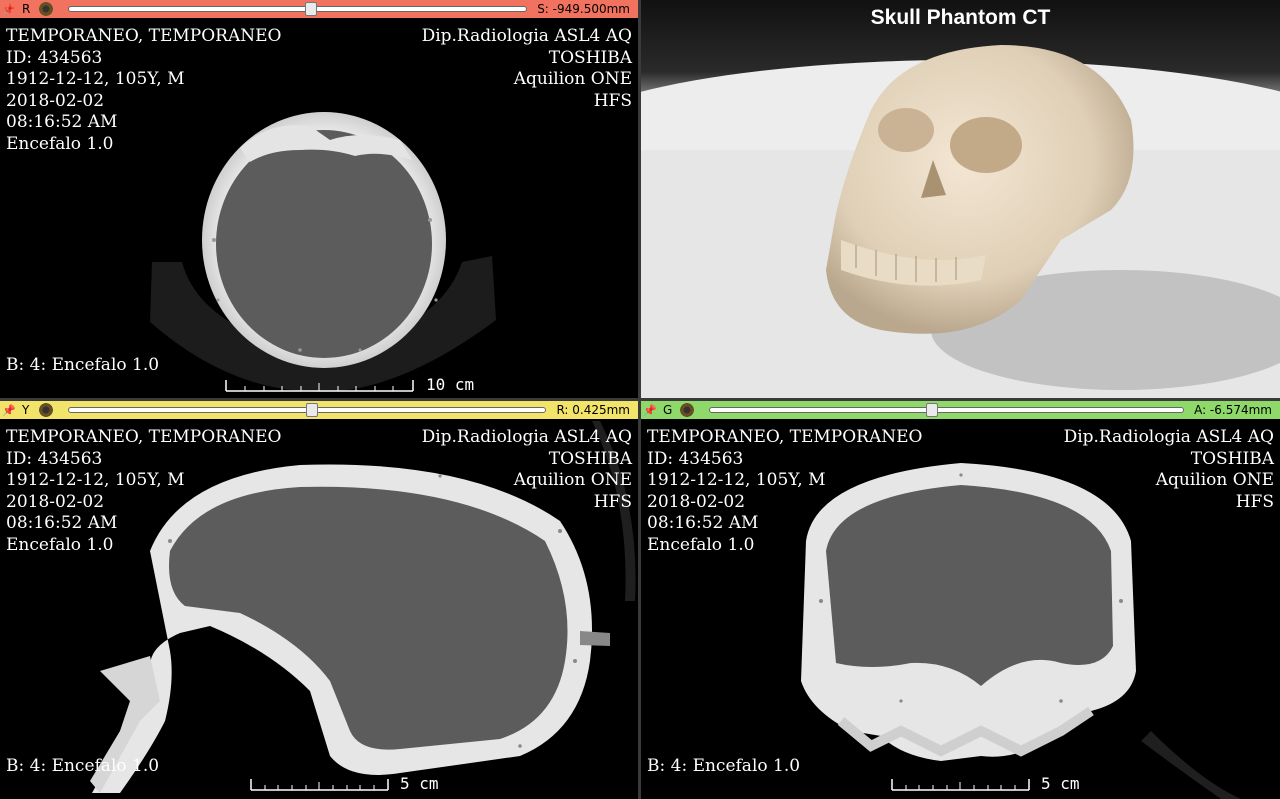  What do you see at coordinates (668, 410) in the screenshot?
I see `view-label: G` at bounding box center [668, 410].